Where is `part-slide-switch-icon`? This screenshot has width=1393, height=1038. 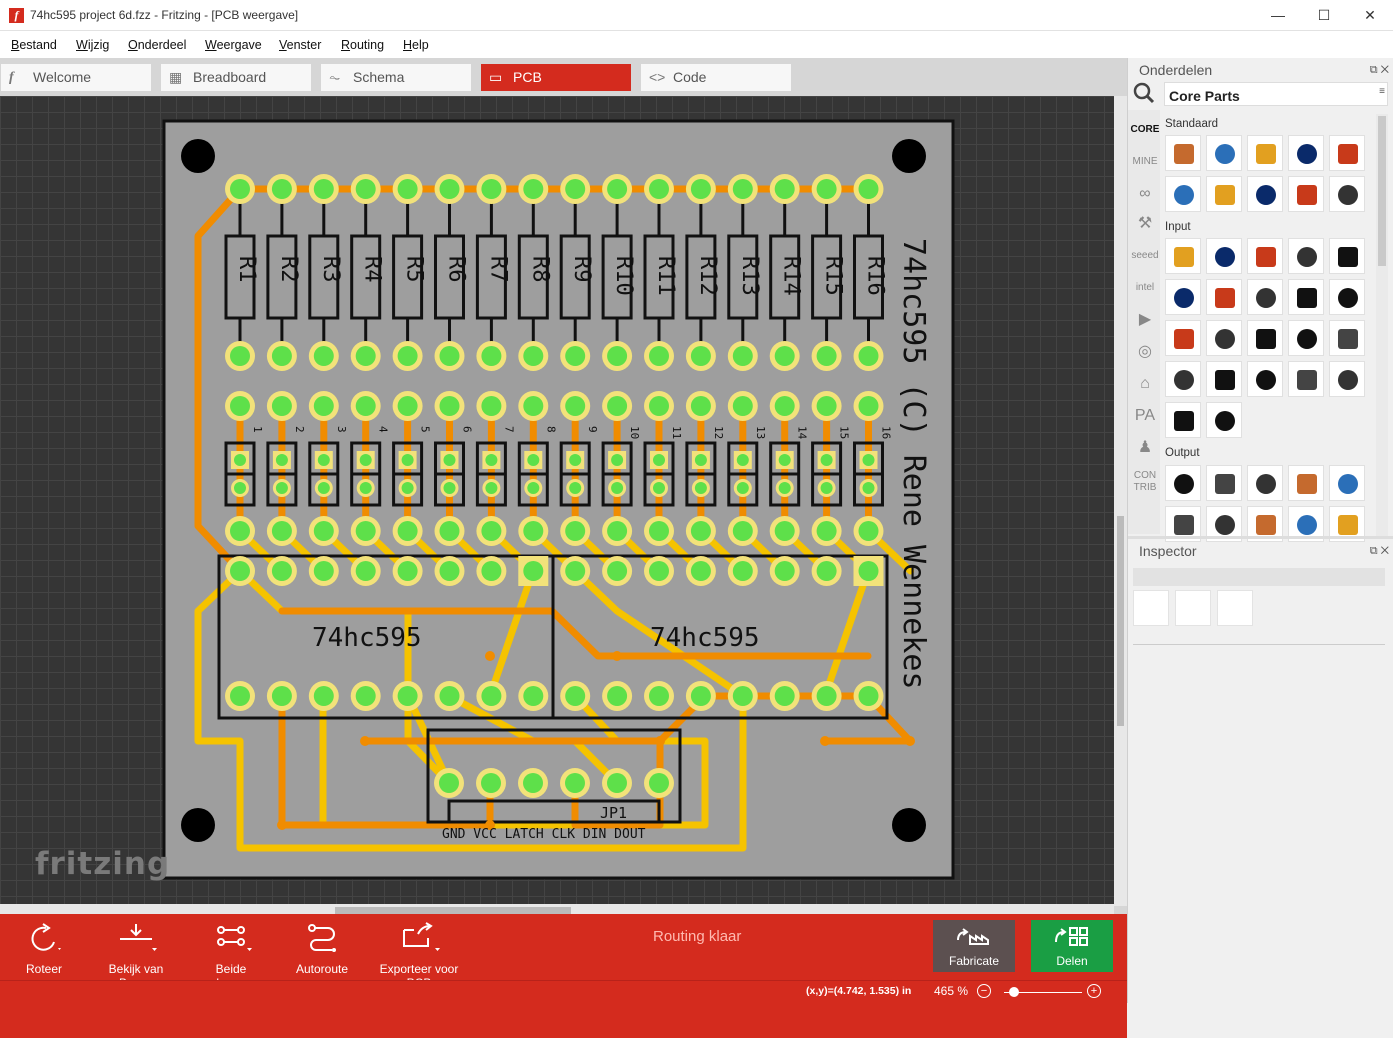 part-slide-switch-icon is located at coordinates (1265, 256).